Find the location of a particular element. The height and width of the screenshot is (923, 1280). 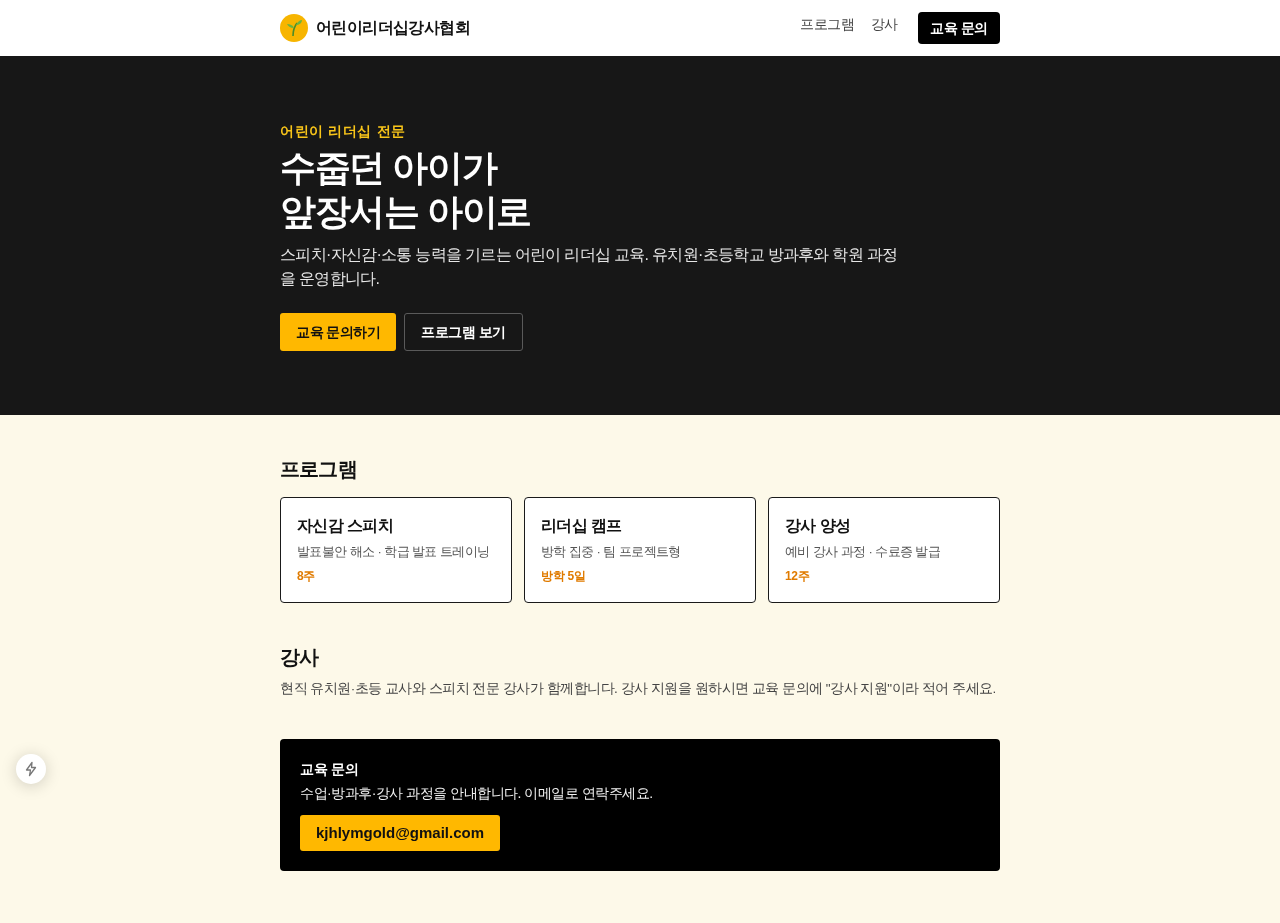

instructors-text: 현직 유치원·초등 교사와 스피치 전문 강사가 함께합니다. 강사 지원을 원하시면 교육 문의에 "강사 지원"이라 적어 주세요. is located at coordinates (638, 689).